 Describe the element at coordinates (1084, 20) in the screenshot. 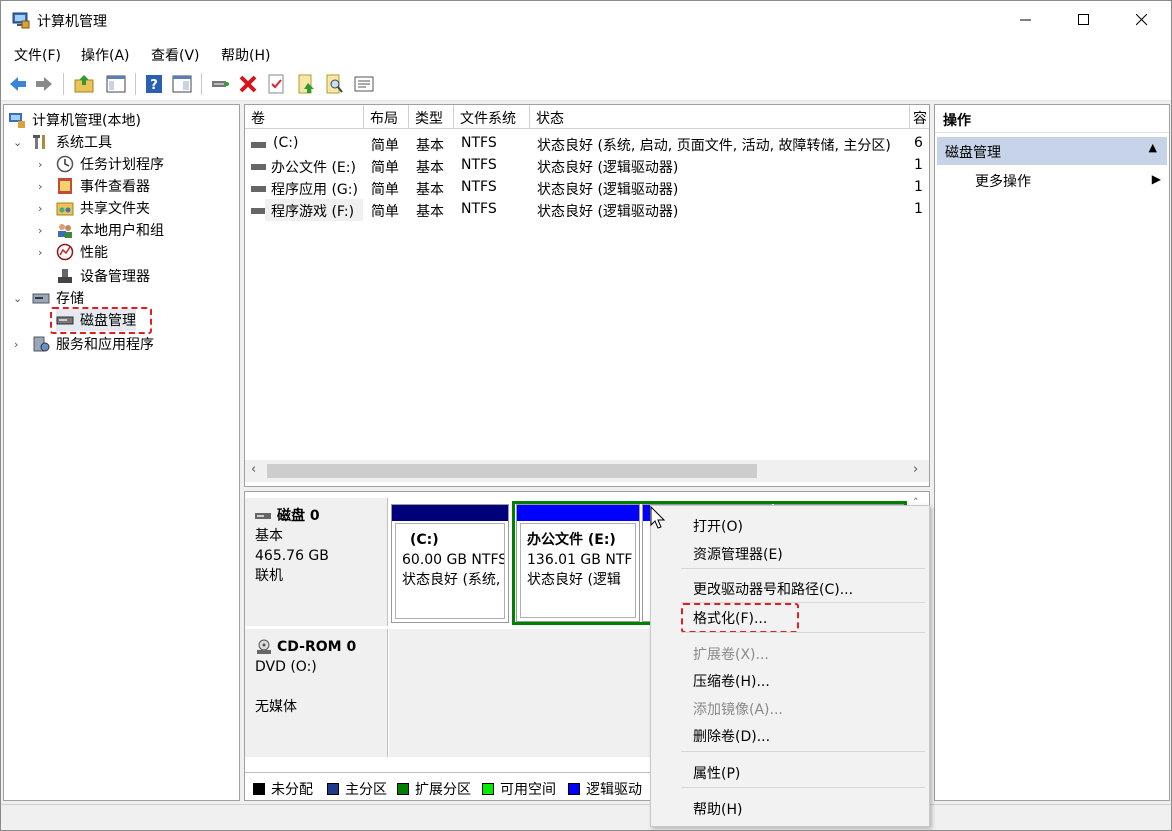

I see `maximize-button` at that location.